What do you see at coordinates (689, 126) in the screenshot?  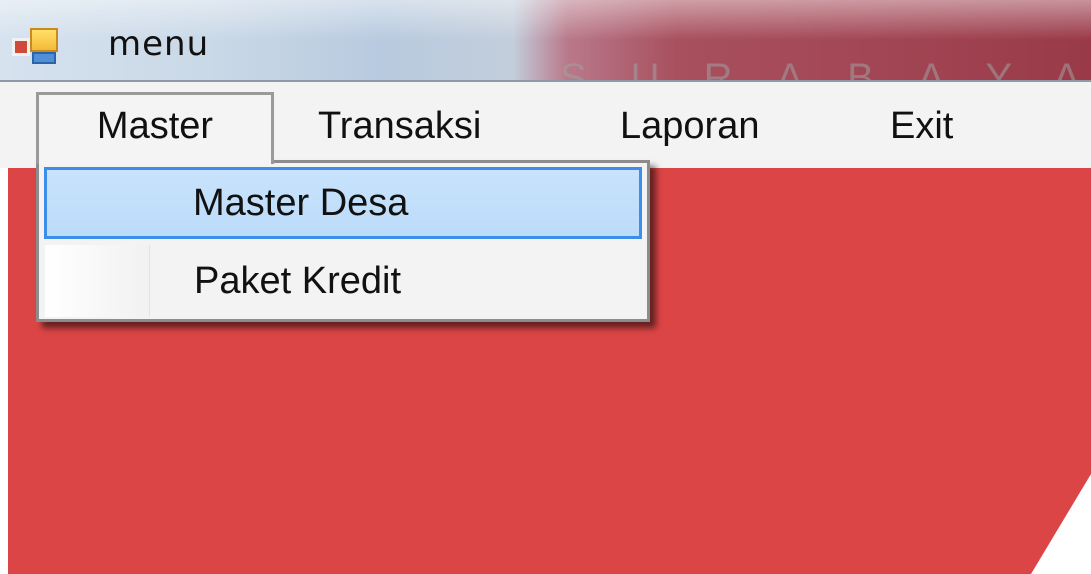 I see `menu-laporan: Laporan` at bounding box center [689, 126].